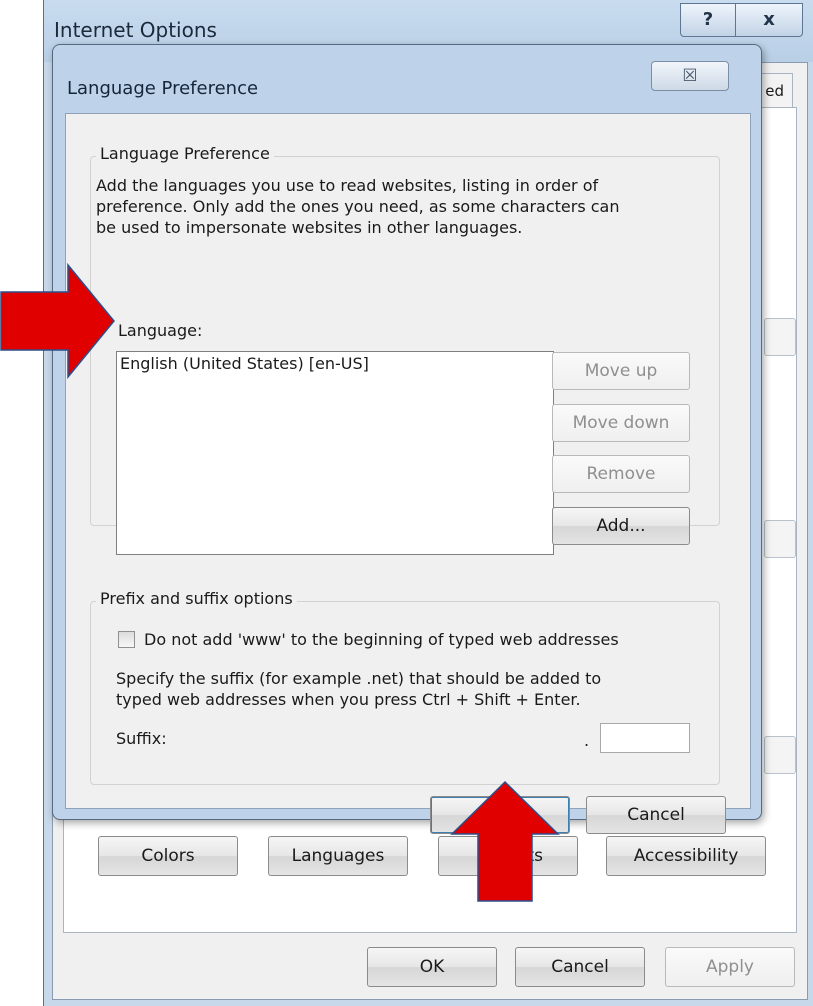  Describe the element at coordinates (505, 841) in the screenshot. I see `up-arrow-annotation` at that location.